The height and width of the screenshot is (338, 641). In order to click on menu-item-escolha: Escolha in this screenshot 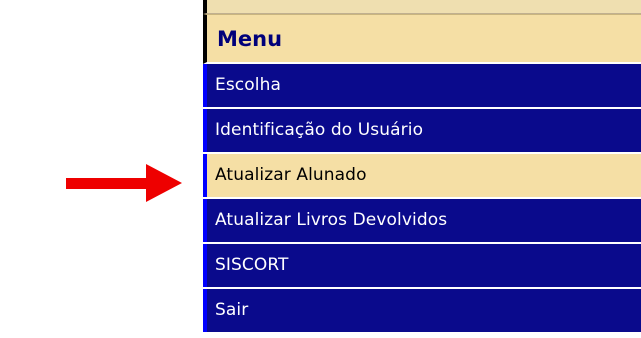, I will do `click(422, 85)`.